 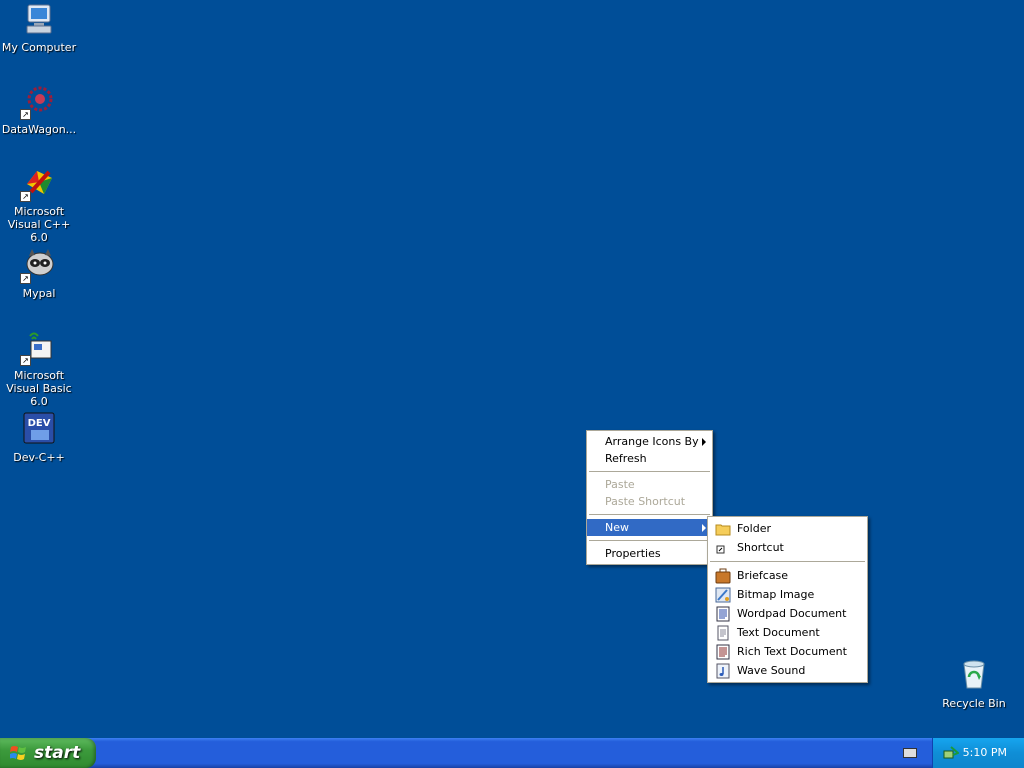 I want to click on submenu-item-label: Briefcase, so click(x=763, y=575).